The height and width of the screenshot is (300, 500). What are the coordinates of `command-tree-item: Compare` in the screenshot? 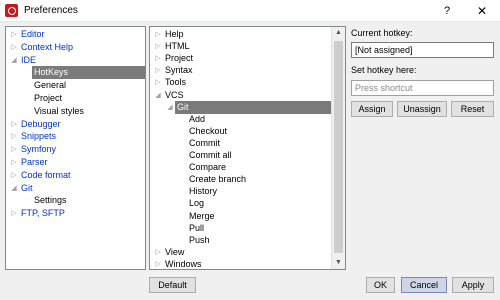 It's located at (207, 167).